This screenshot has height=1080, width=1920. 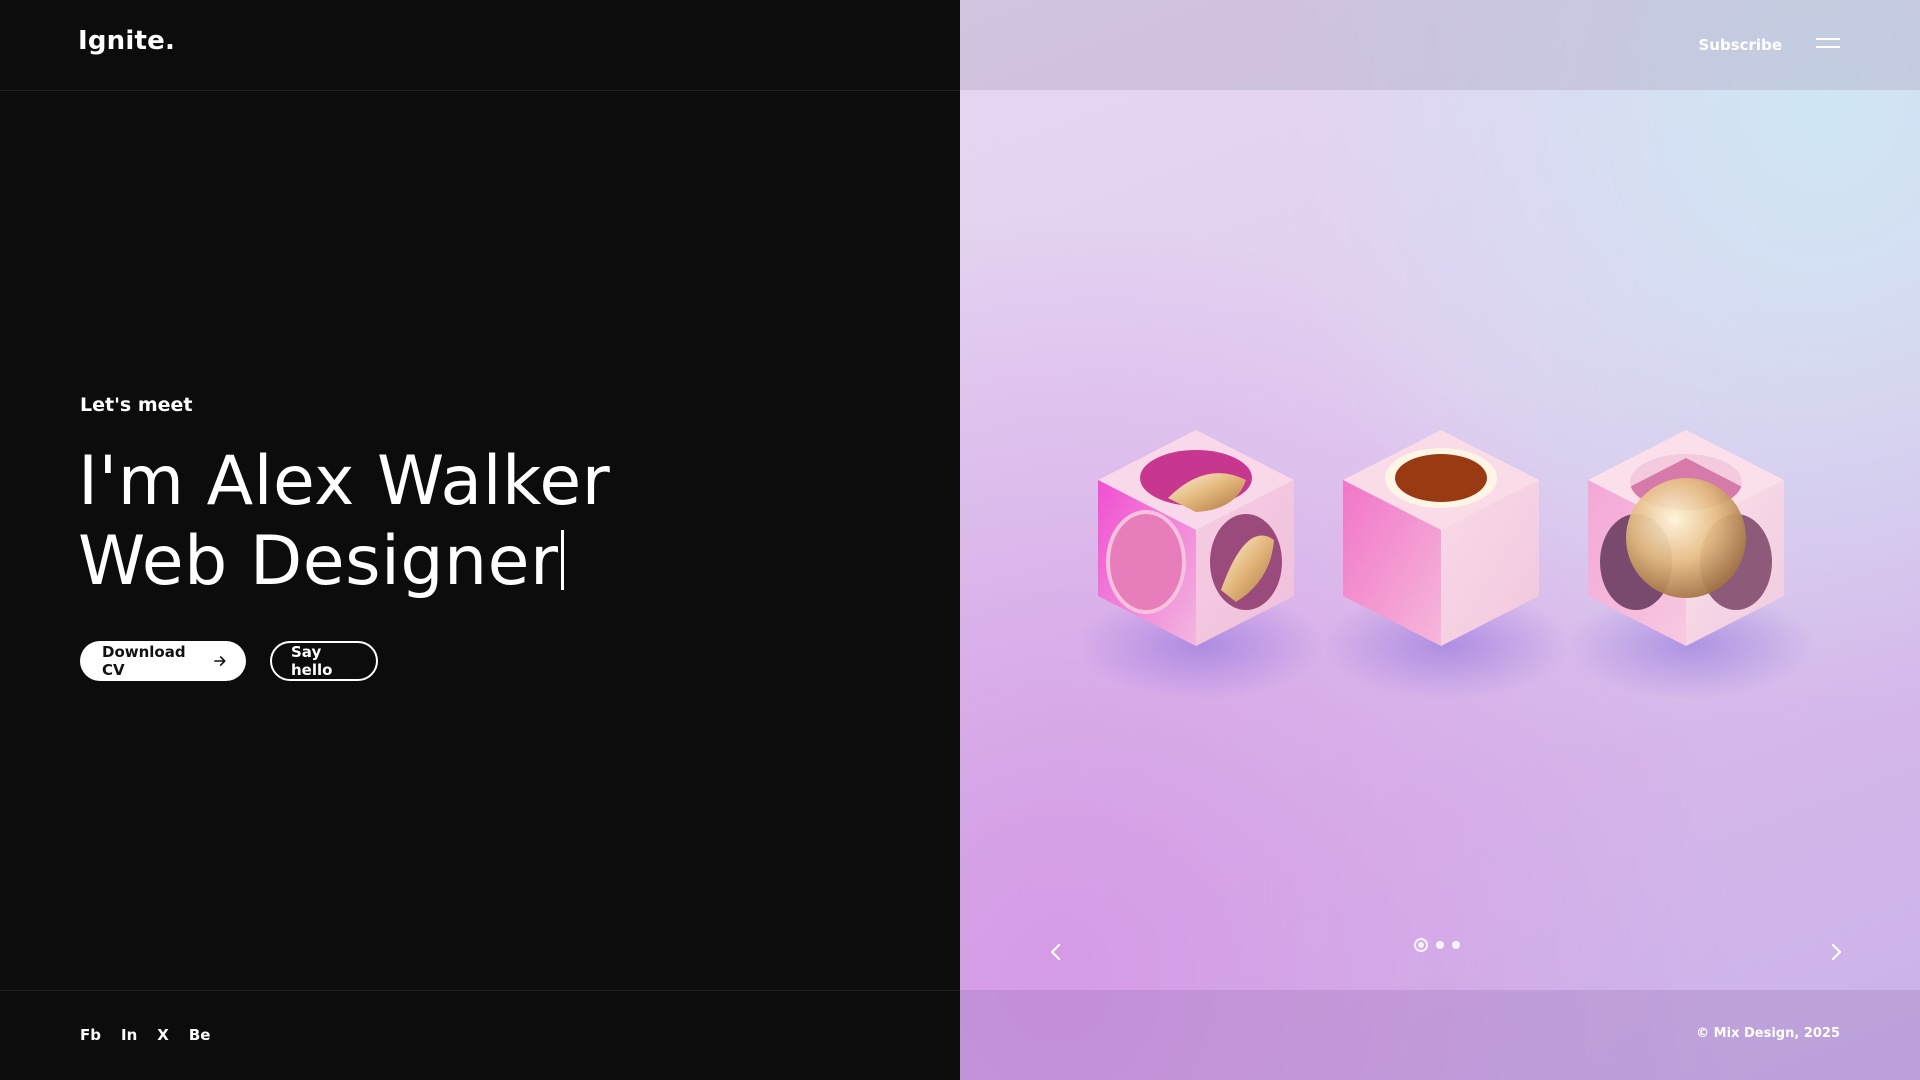 What do you see at coordinates (144, 661) in the screenshot?
I see `download-cv-label: Download CV` at bounding box center [144, 661].